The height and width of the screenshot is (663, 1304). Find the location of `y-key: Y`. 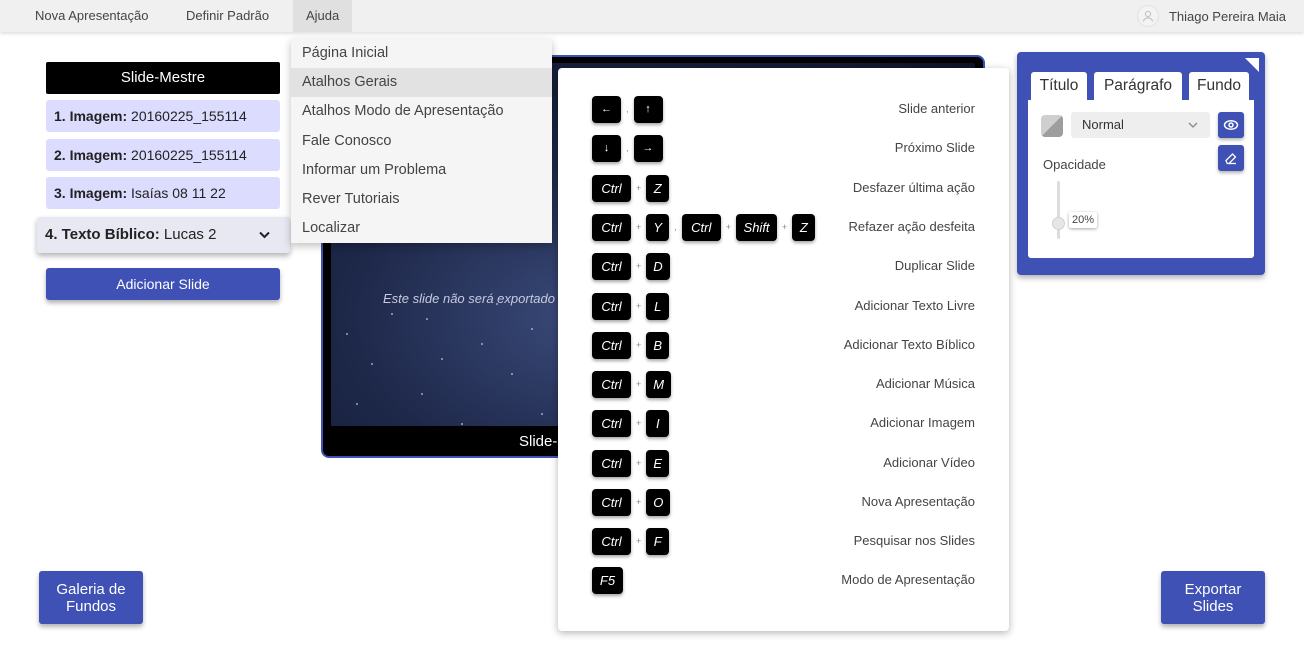

y-key: Y is located at coordinates (658, 227).